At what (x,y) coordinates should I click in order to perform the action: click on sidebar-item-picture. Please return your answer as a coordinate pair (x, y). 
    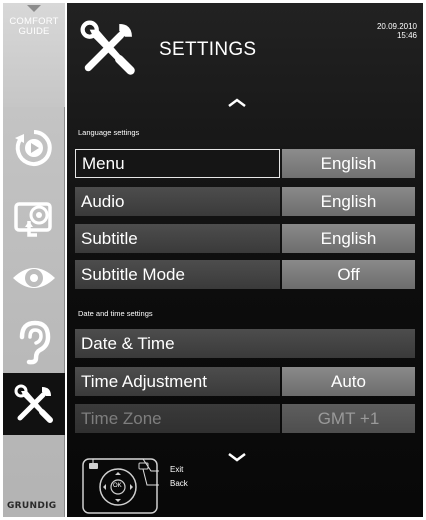
    Looking at the image, I should click on (34, 218).